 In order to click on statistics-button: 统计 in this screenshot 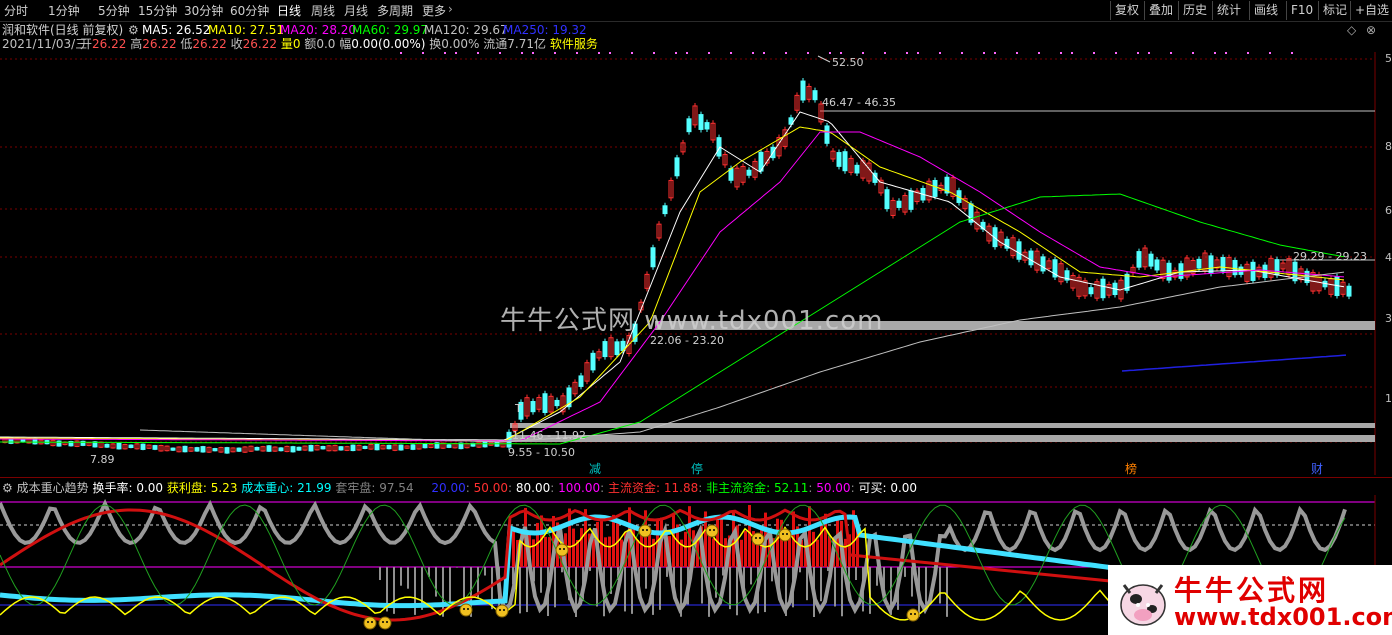, I will do `click(1228, 10)`.